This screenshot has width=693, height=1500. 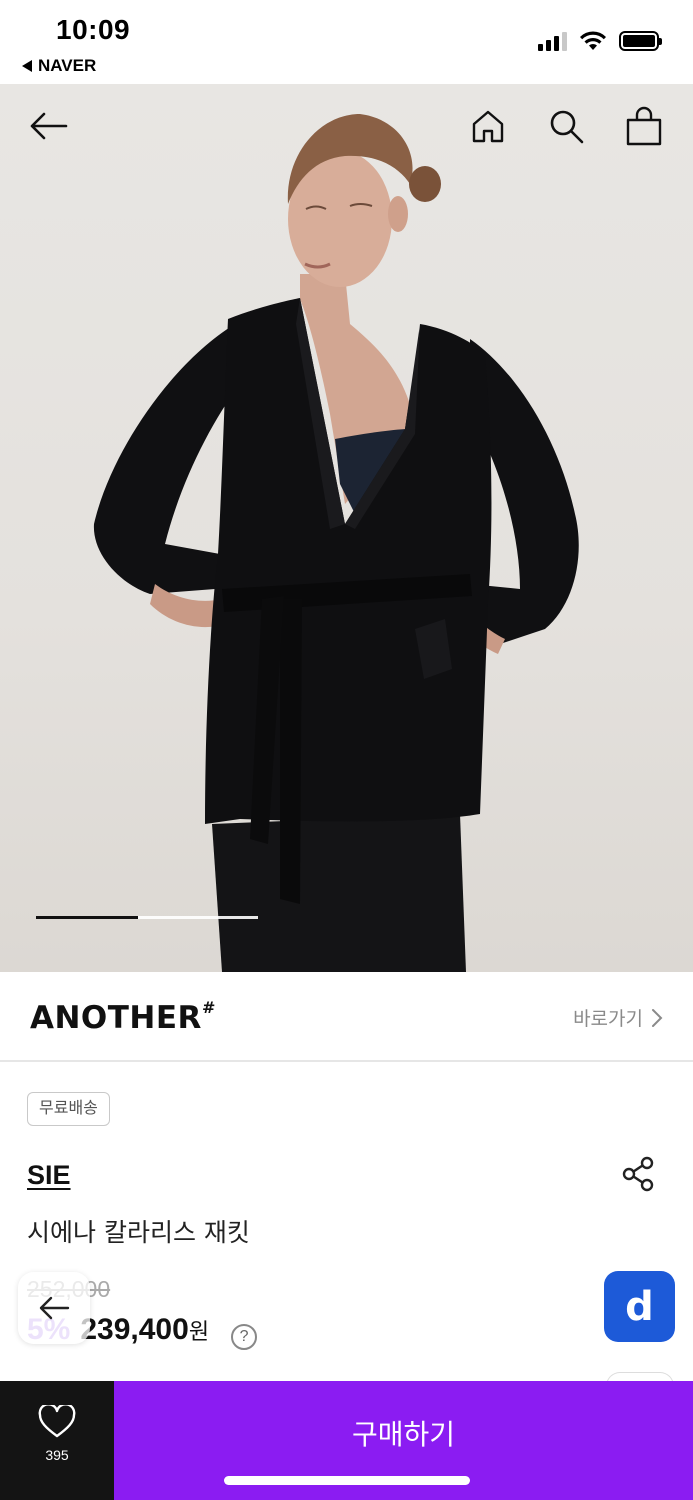 I want to click on back-to-app-link: NAVER, so click(x=59, y=66).